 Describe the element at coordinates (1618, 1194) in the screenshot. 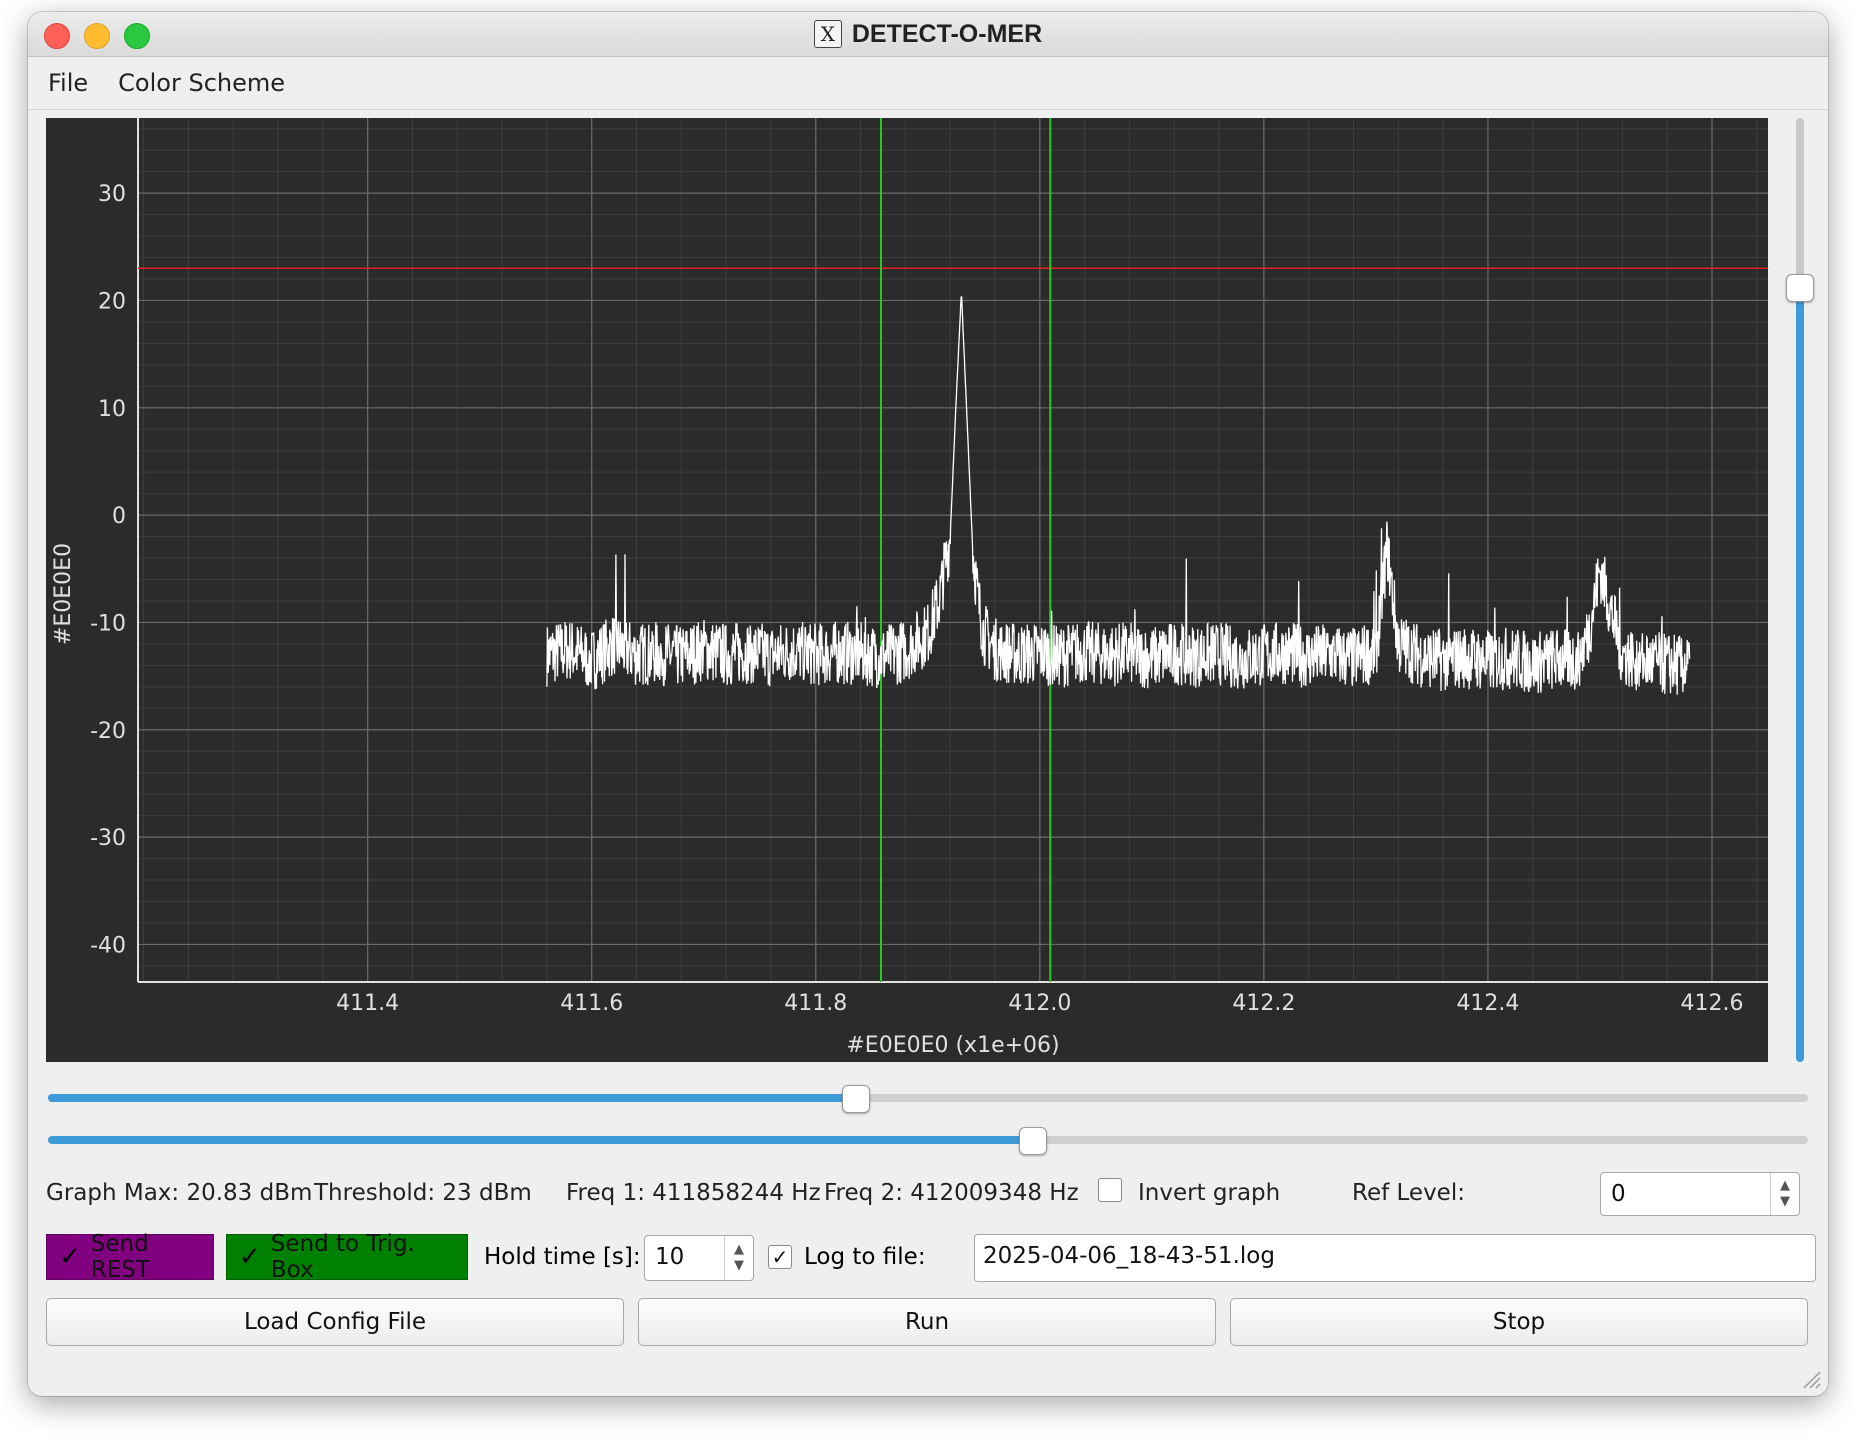

I see `ref-level-value: 0` at that location.